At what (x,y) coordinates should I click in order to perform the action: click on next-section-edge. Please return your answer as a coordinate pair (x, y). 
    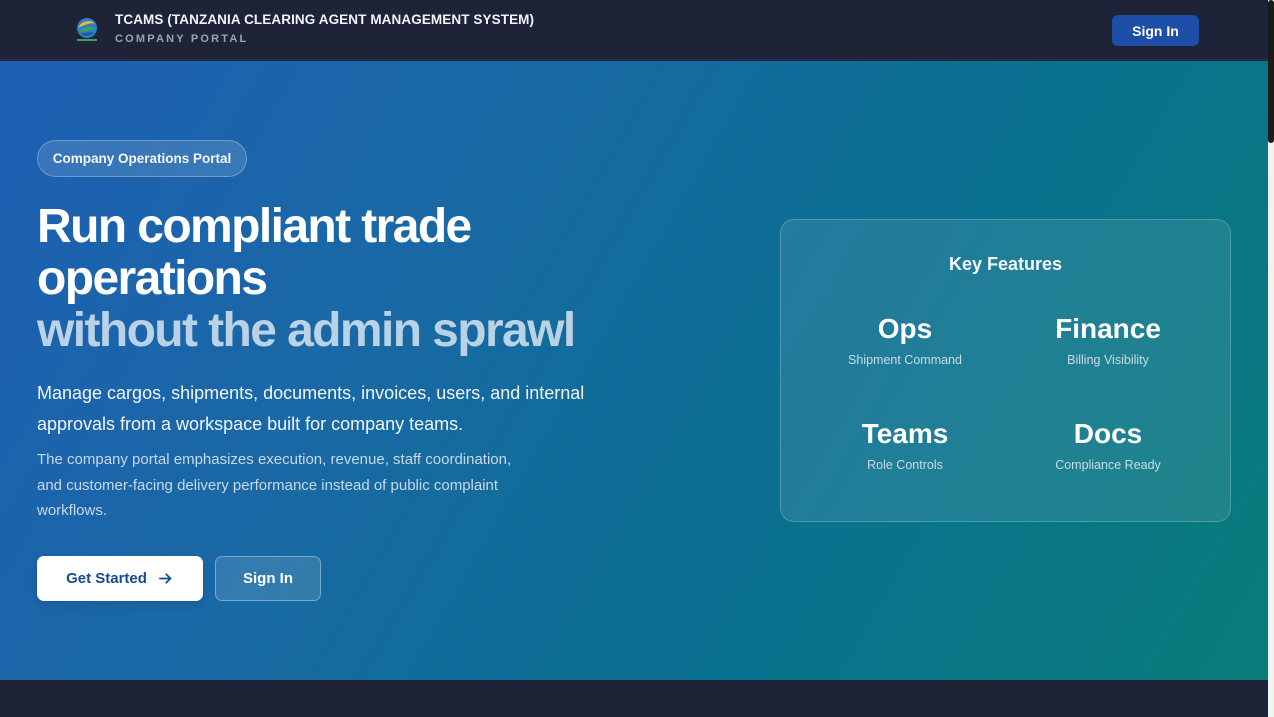
    Looking at the image, I should click on (634, 698).